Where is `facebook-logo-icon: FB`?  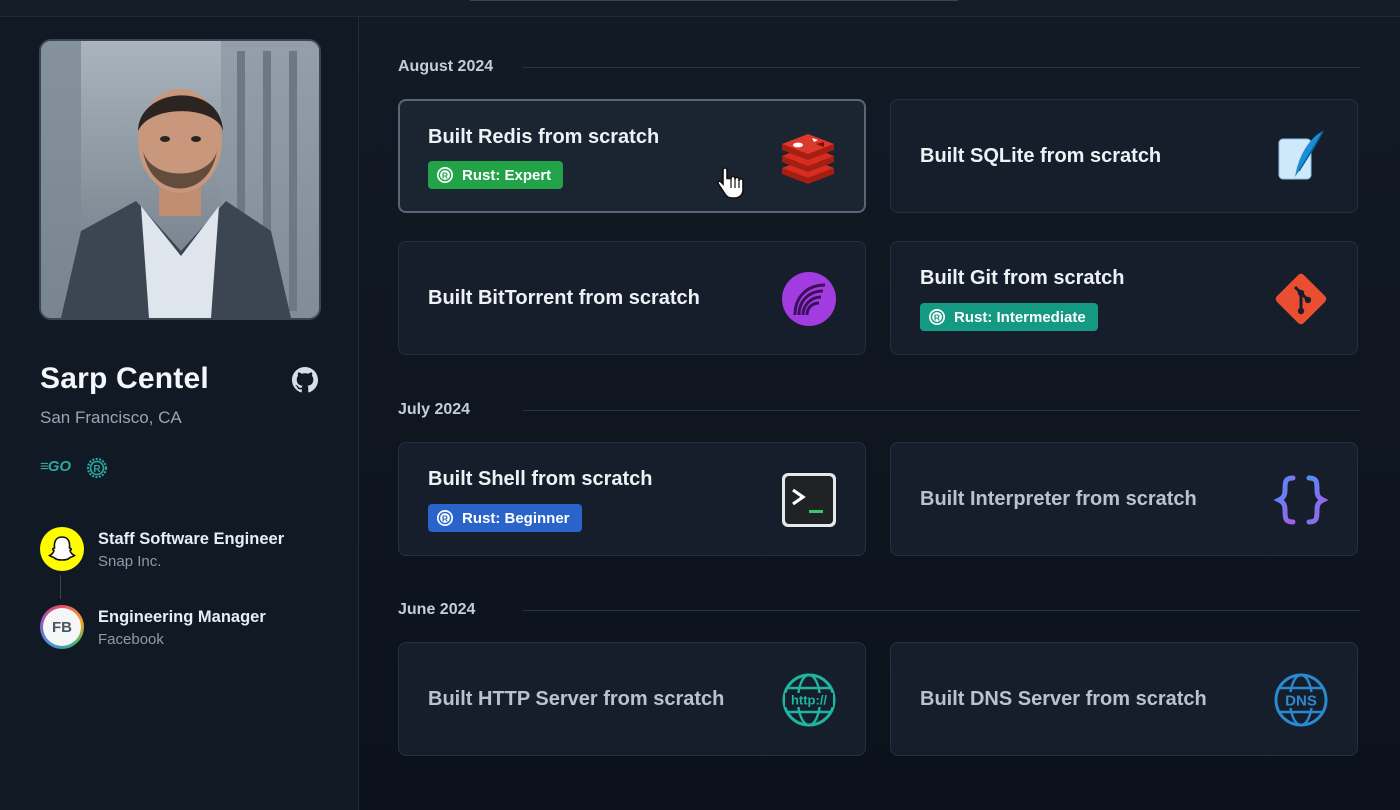
facebook-logo-icon: FB is located at coordinates (62, 627).